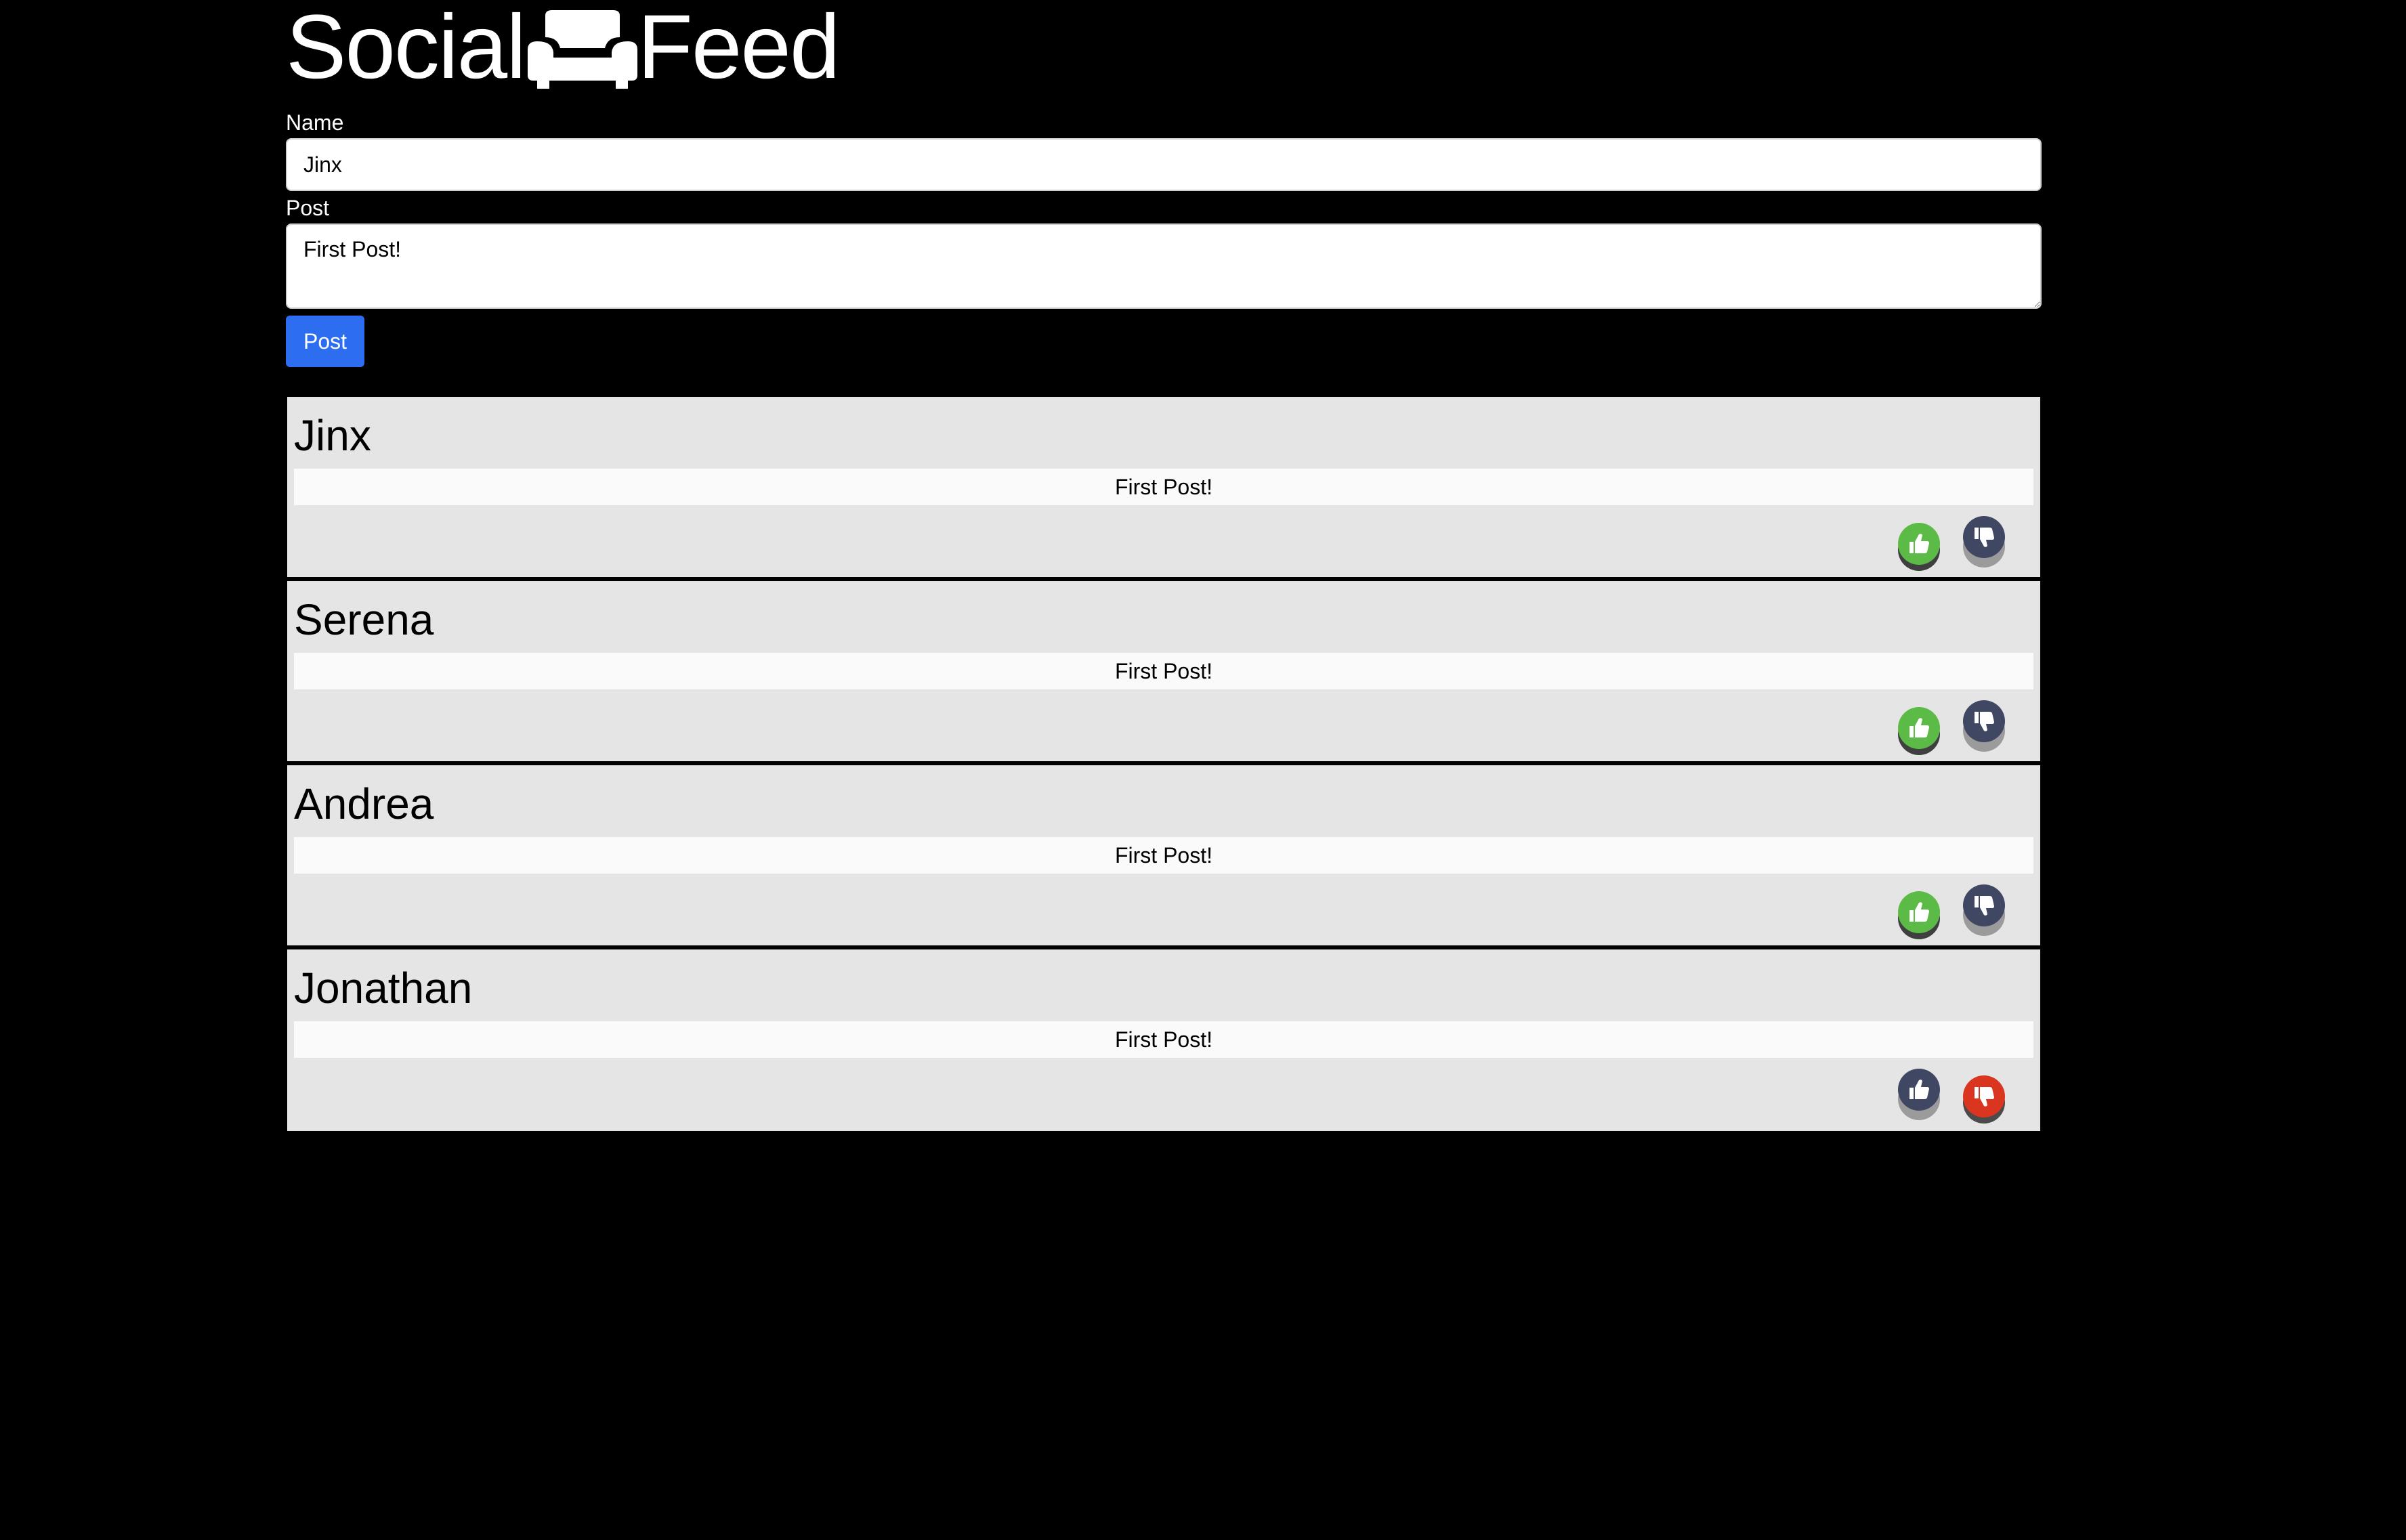 Image resolution: width=2406 pixels, height=1540 pixels. Describe the element at coordinates (315, 123) in the screenshot. I see `name-label: Name` at that location.